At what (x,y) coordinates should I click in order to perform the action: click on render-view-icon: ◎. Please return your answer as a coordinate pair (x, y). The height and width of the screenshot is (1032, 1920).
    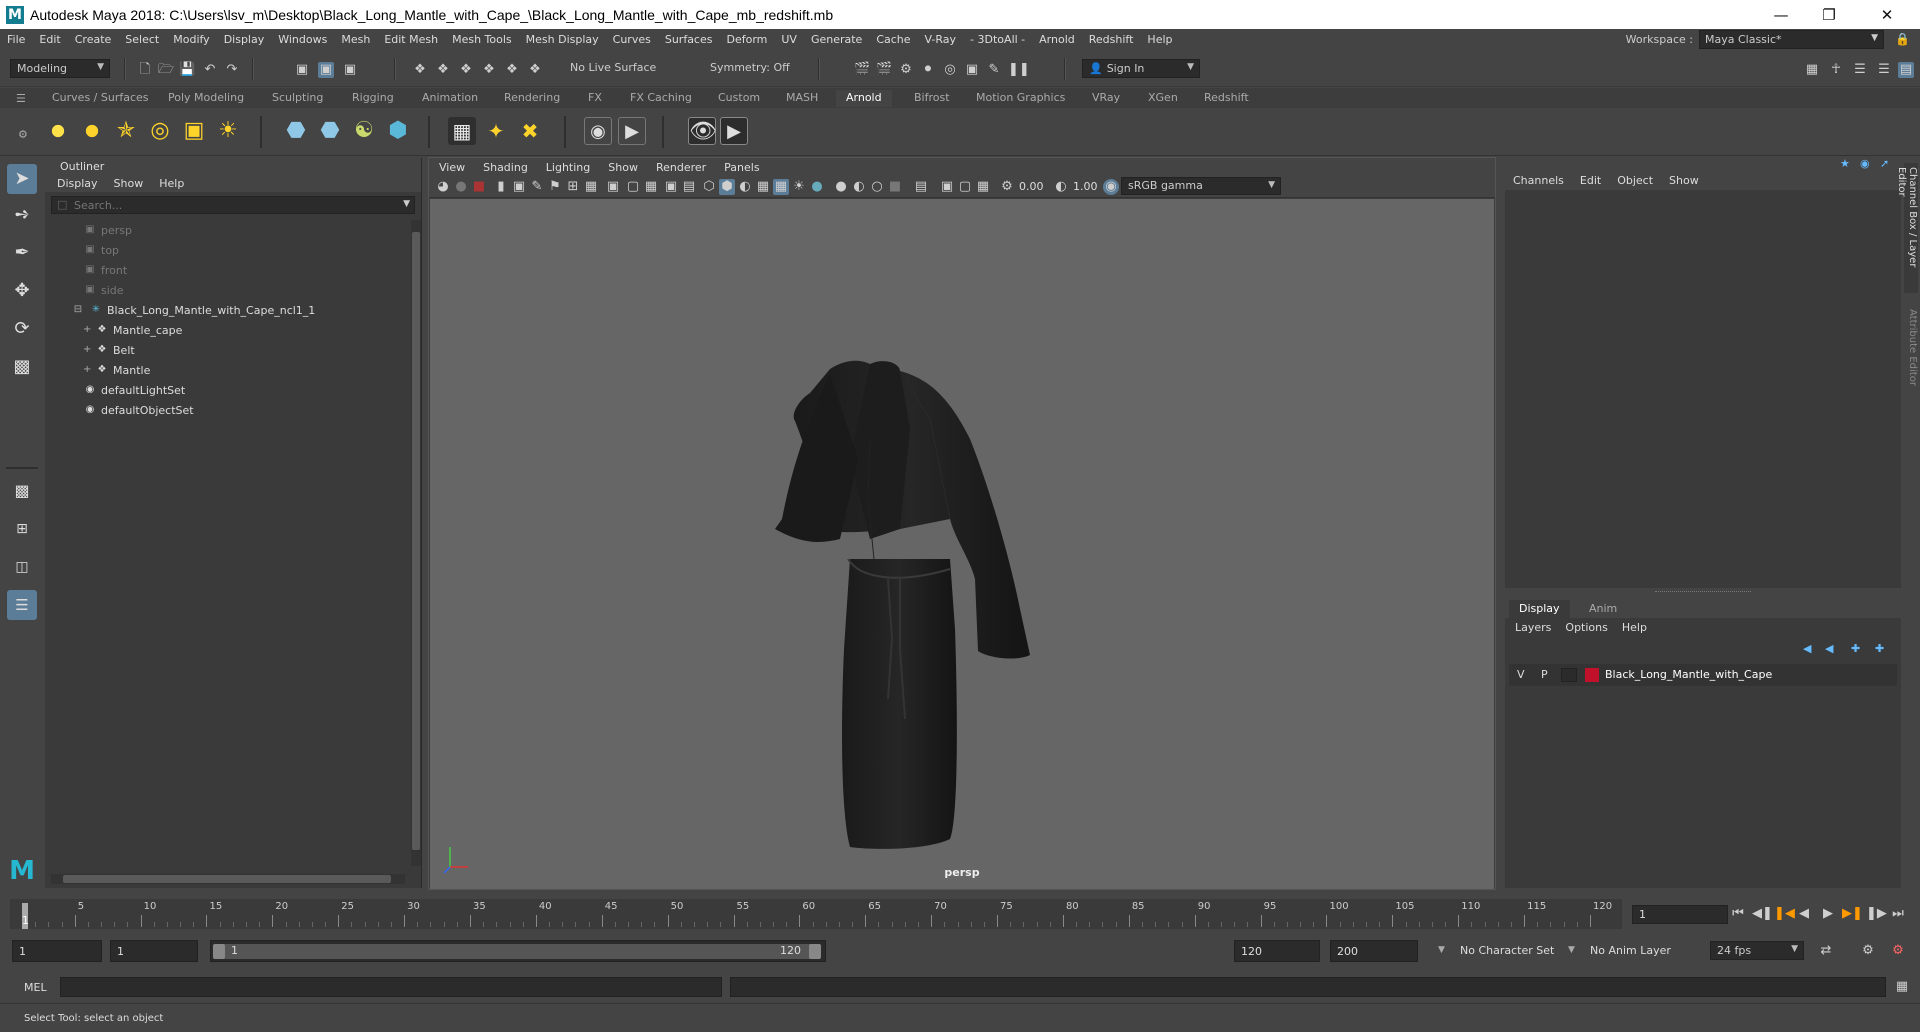
    Looking at the image, I should click on (950, 70).